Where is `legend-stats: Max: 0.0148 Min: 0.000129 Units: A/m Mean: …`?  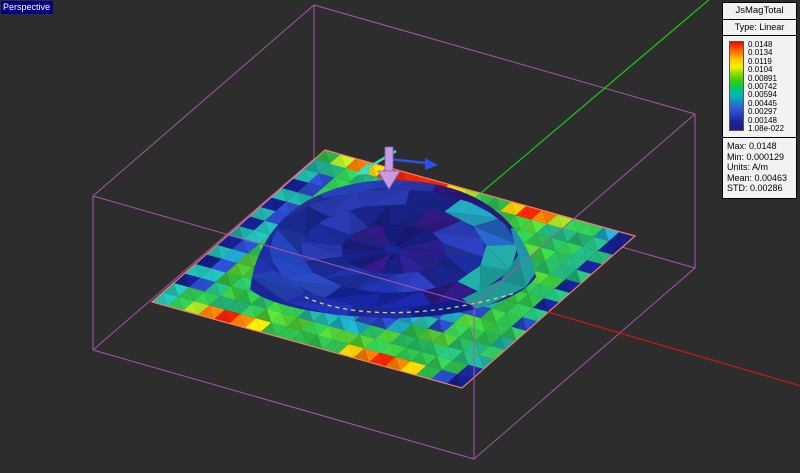 legend-stats: Max: 0.0148 Min: 0.000129 Units: A/m Mean: … is located at coordinates (757, 167).